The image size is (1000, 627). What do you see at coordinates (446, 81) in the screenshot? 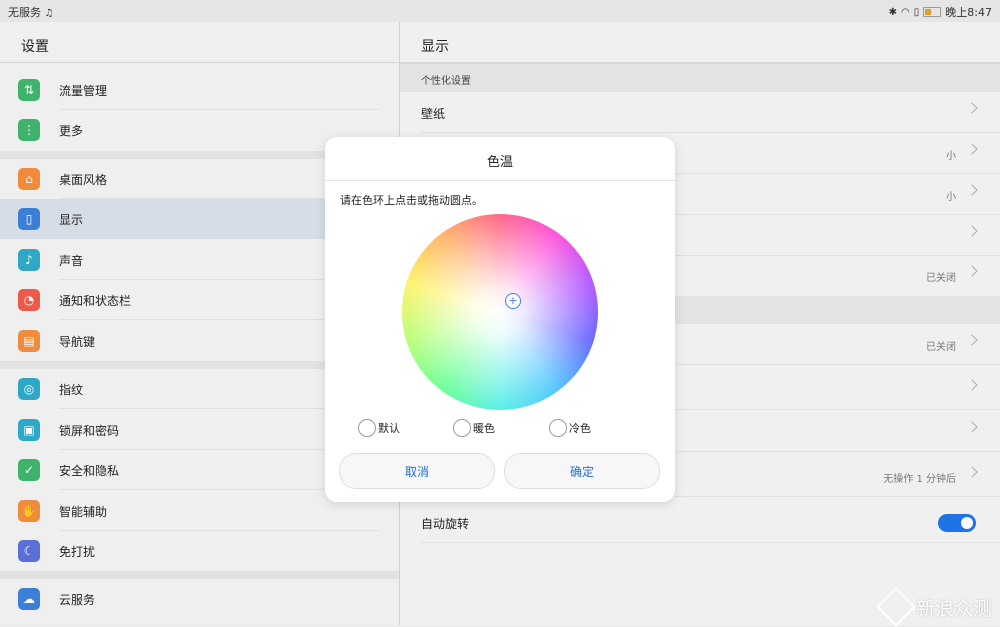
I see `section-title: 个性化设置` at bounding box center [446, 81].